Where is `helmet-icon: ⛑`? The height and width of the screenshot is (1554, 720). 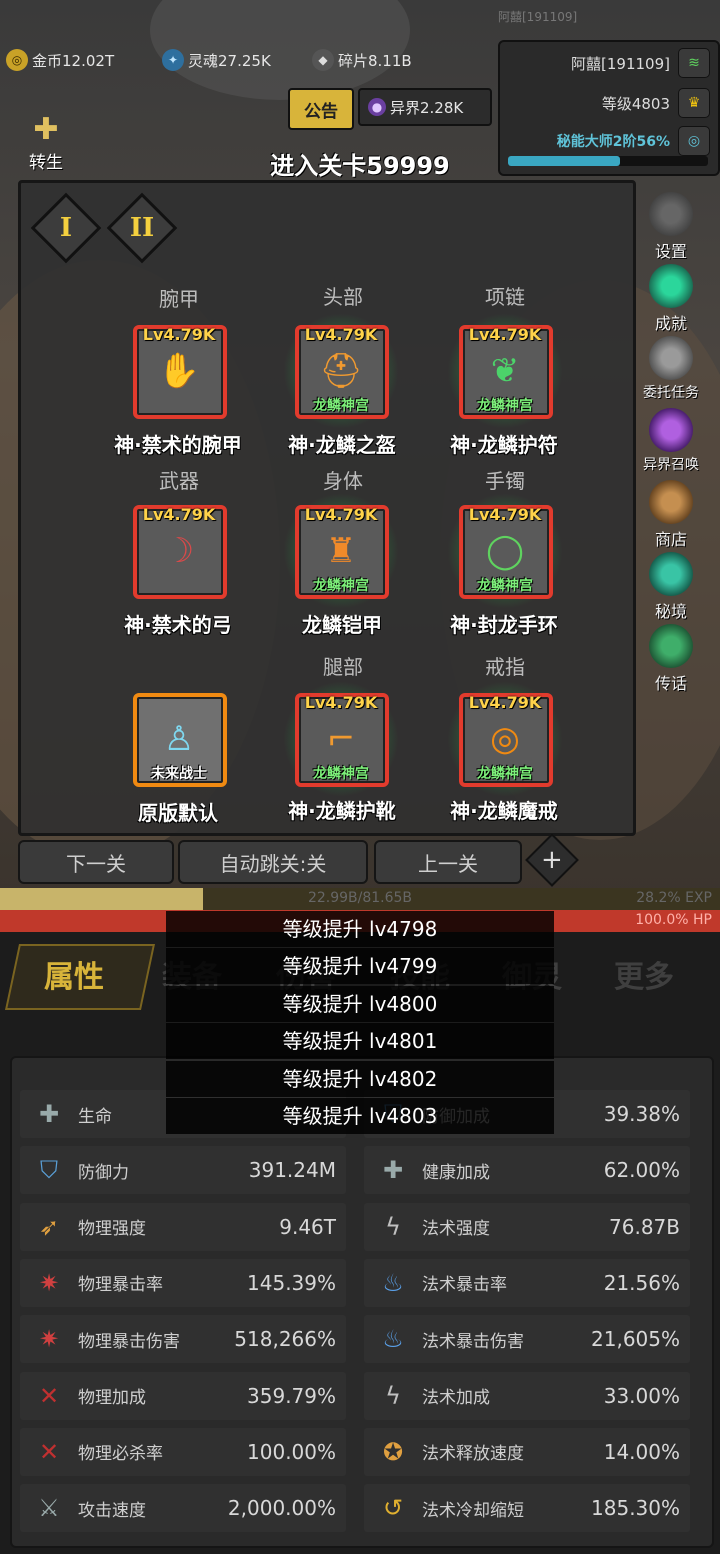
helmet-icon: ⛑ is located at coordinates (341, 371).